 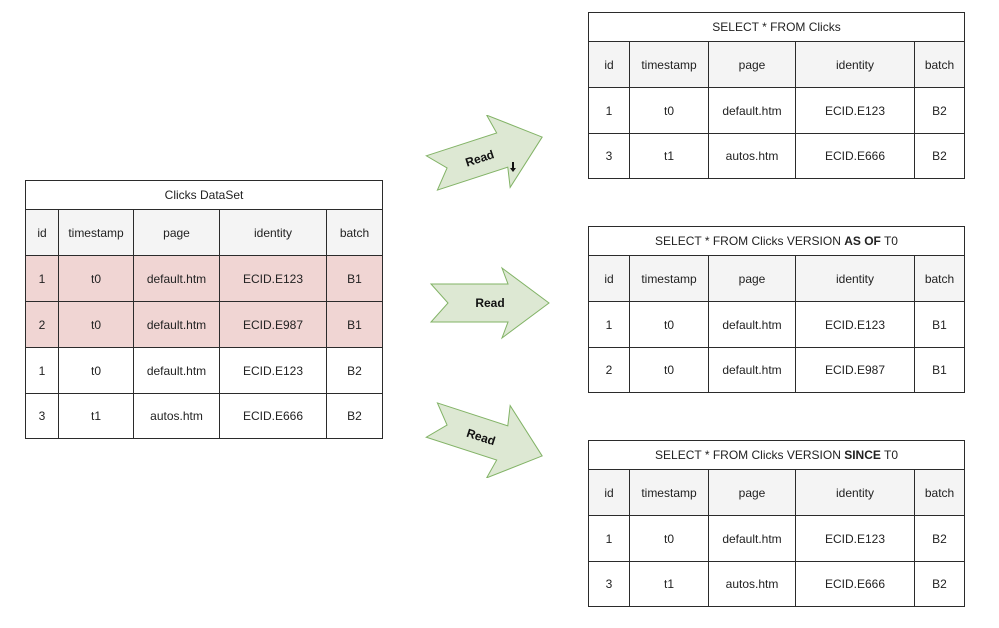 I want to click on dataset-title: Clicks DataSet, so click(x=204, y=195).